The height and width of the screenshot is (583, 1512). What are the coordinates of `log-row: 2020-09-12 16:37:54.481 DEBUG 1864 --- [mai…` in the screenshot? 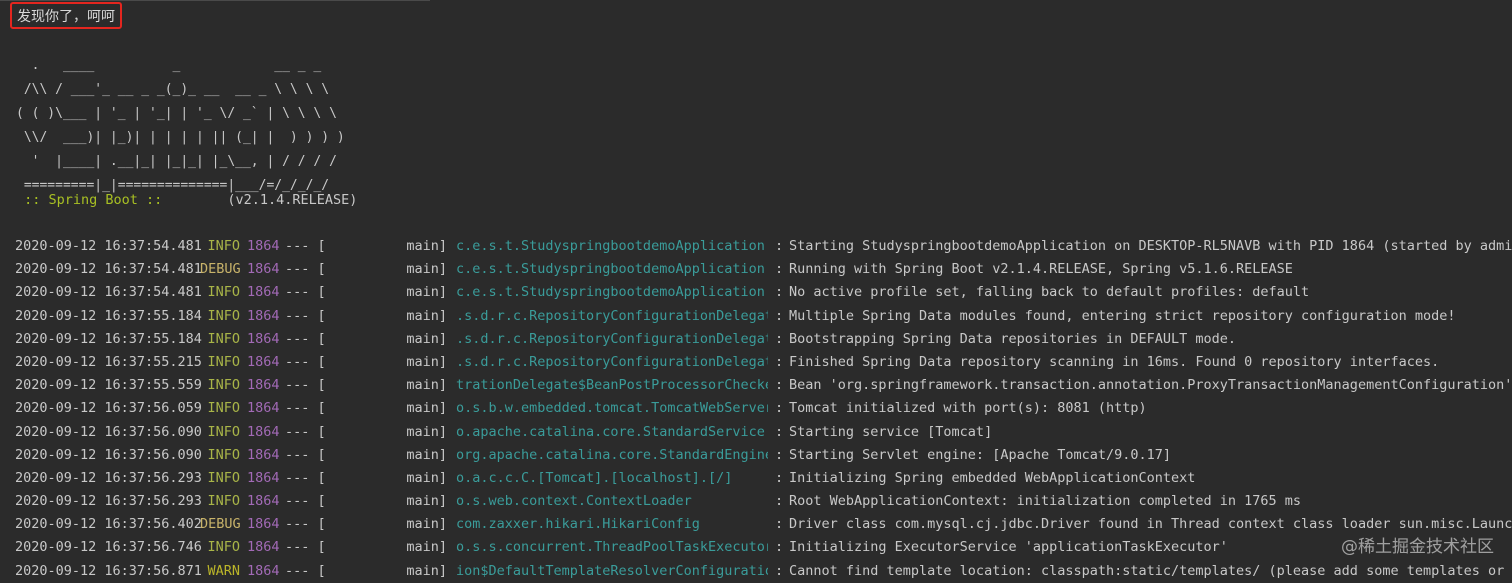 It's located at (756, 269).